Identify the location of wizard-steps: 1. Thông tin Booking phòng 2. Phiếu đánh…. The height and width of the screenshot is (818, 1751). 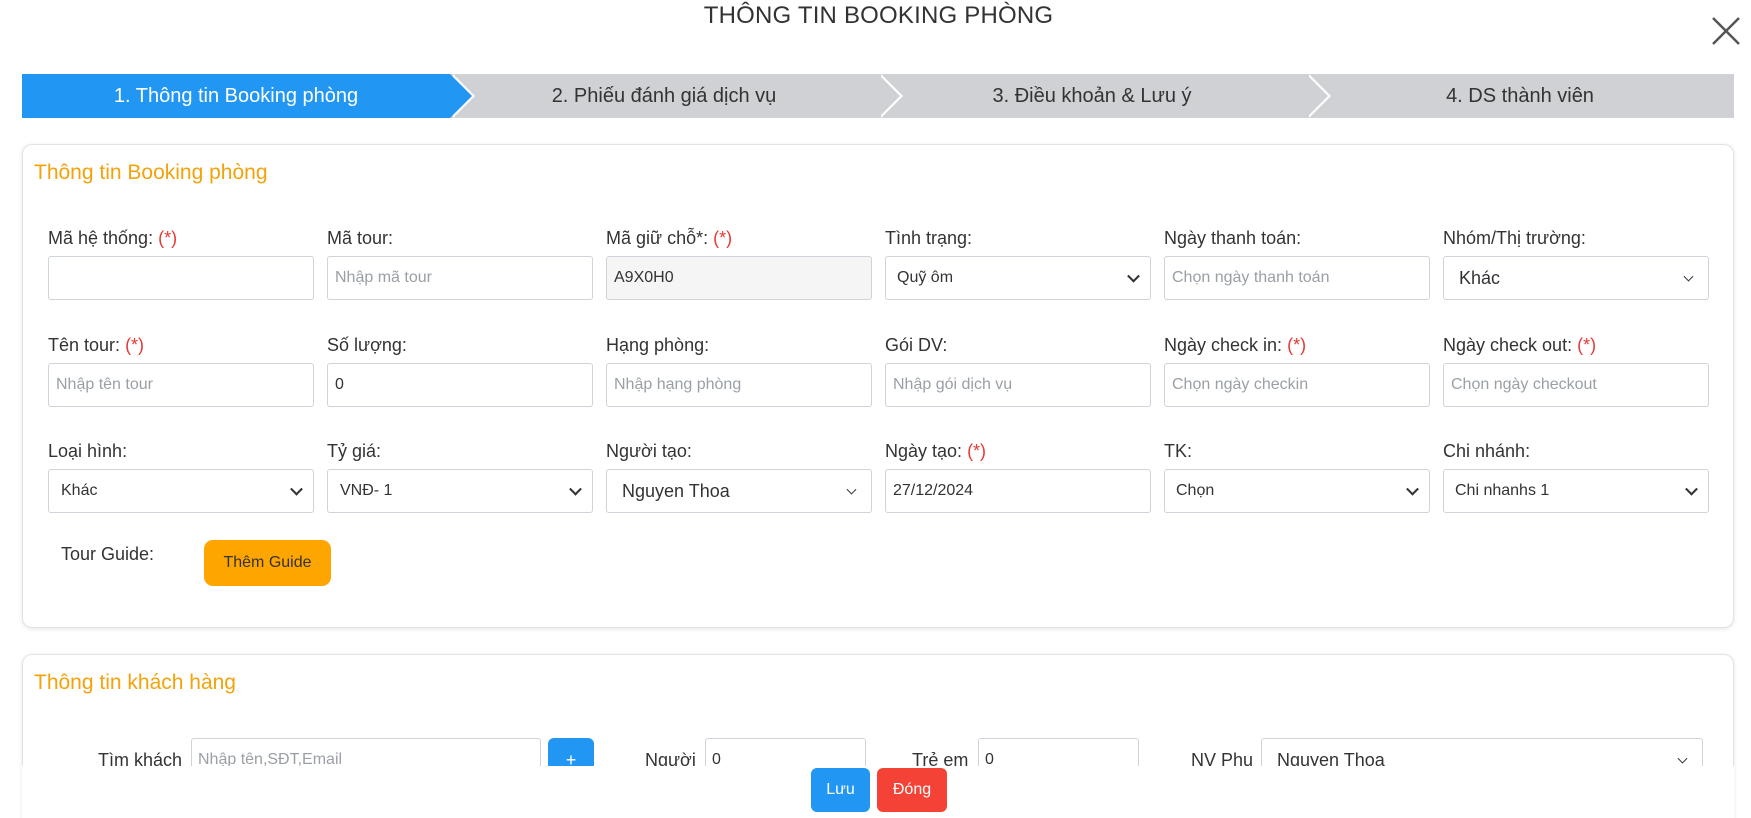
(878, 96).